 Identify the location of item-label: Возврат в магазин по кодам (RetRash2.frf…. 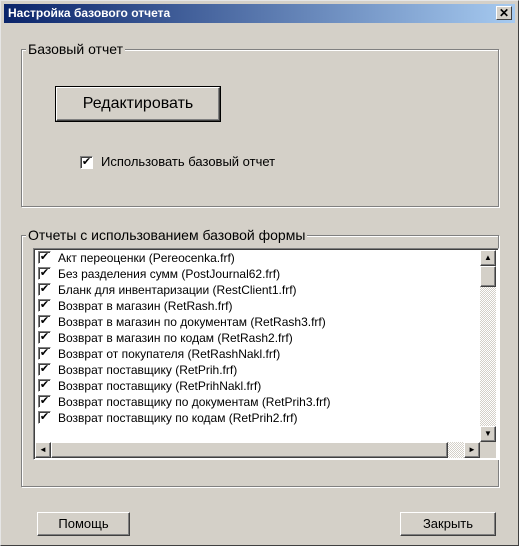
(175, 338).